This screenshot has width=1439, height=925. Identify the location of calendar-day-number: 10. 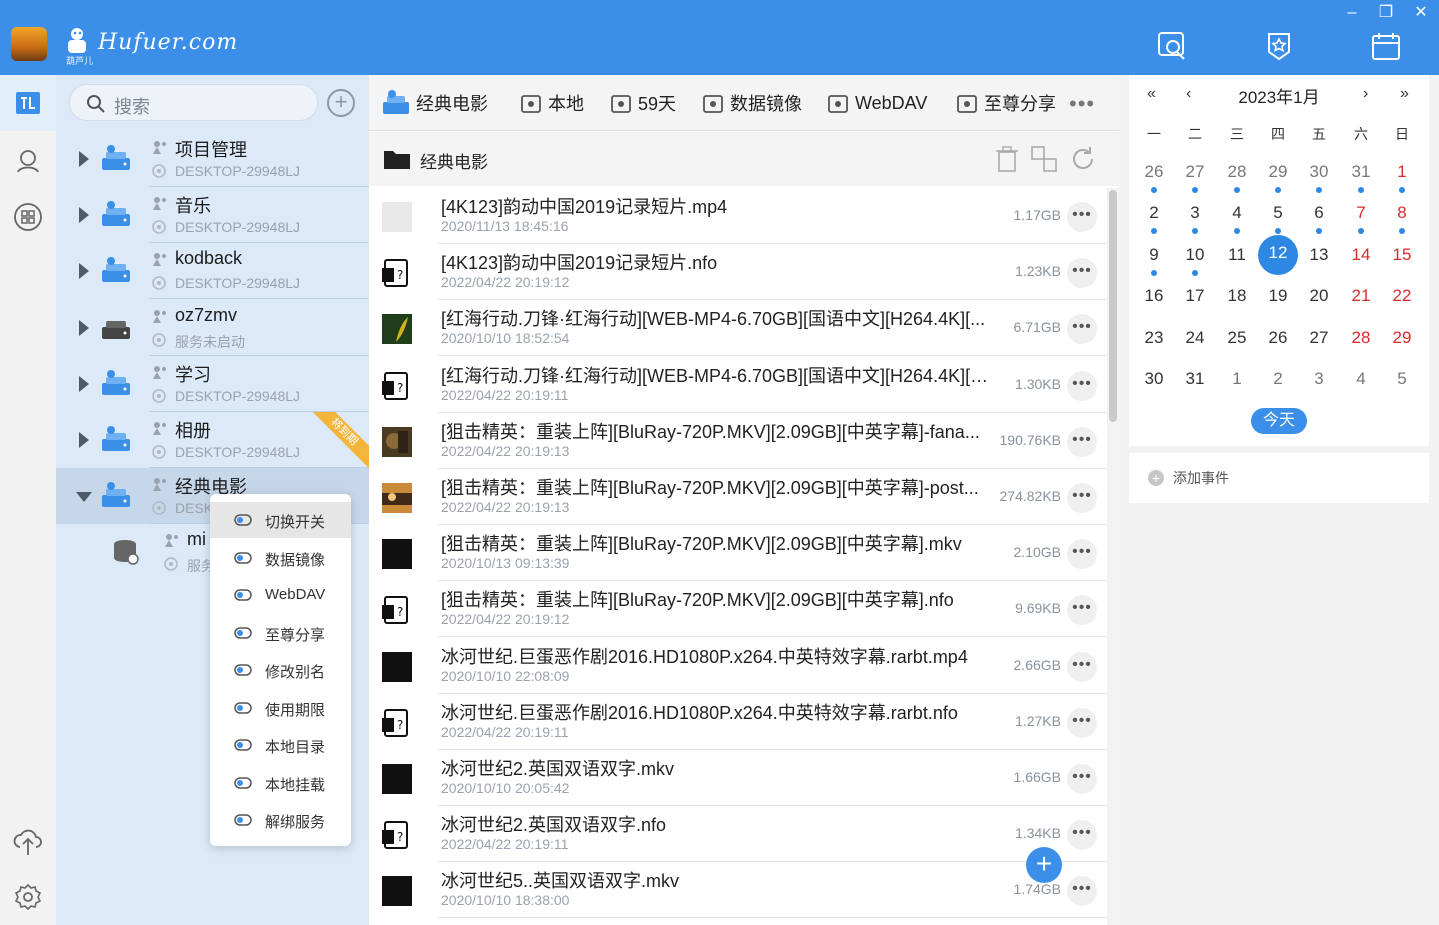
(1195, 254).